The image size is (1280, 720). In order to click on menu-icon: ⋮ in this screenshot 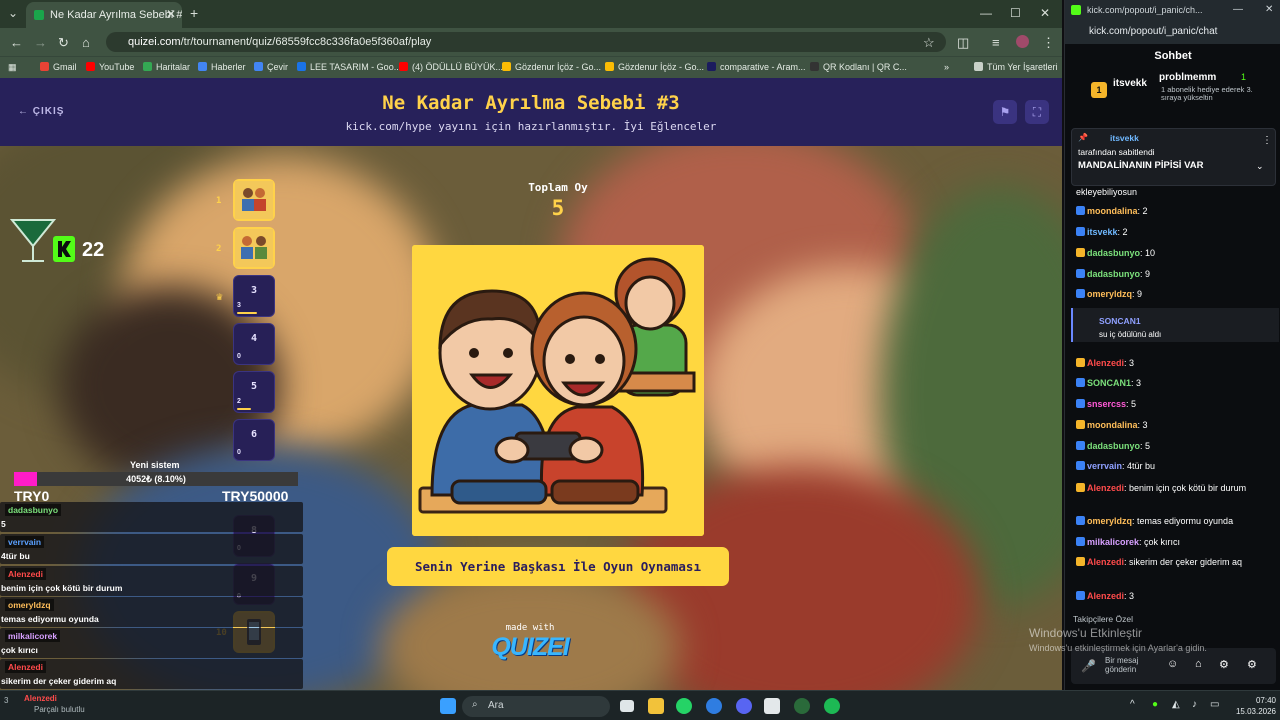, I will do `click(1048, 43)`.